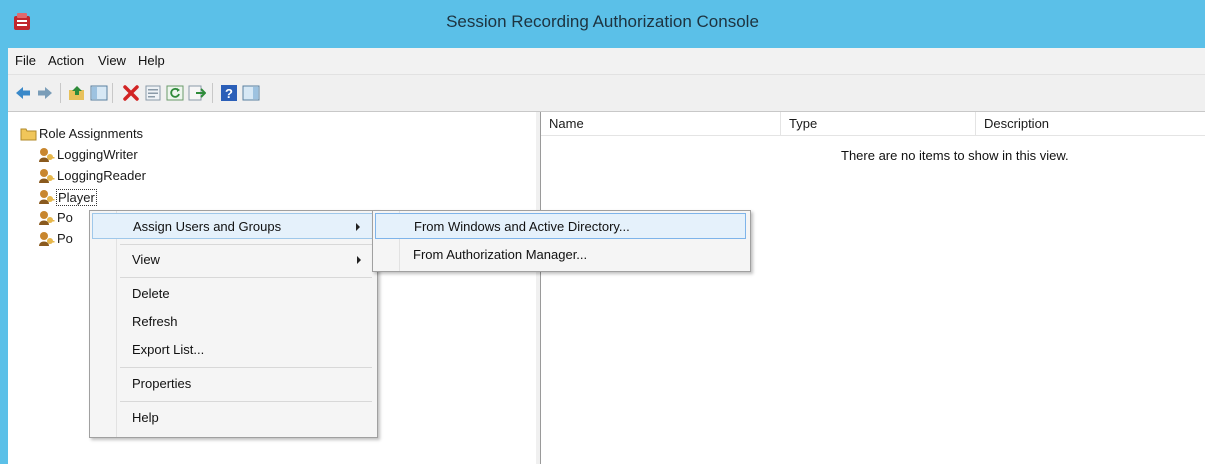 The width and height of the screenshot is (1205, 464). I want to click on export-list-icon, so click(197, 93).